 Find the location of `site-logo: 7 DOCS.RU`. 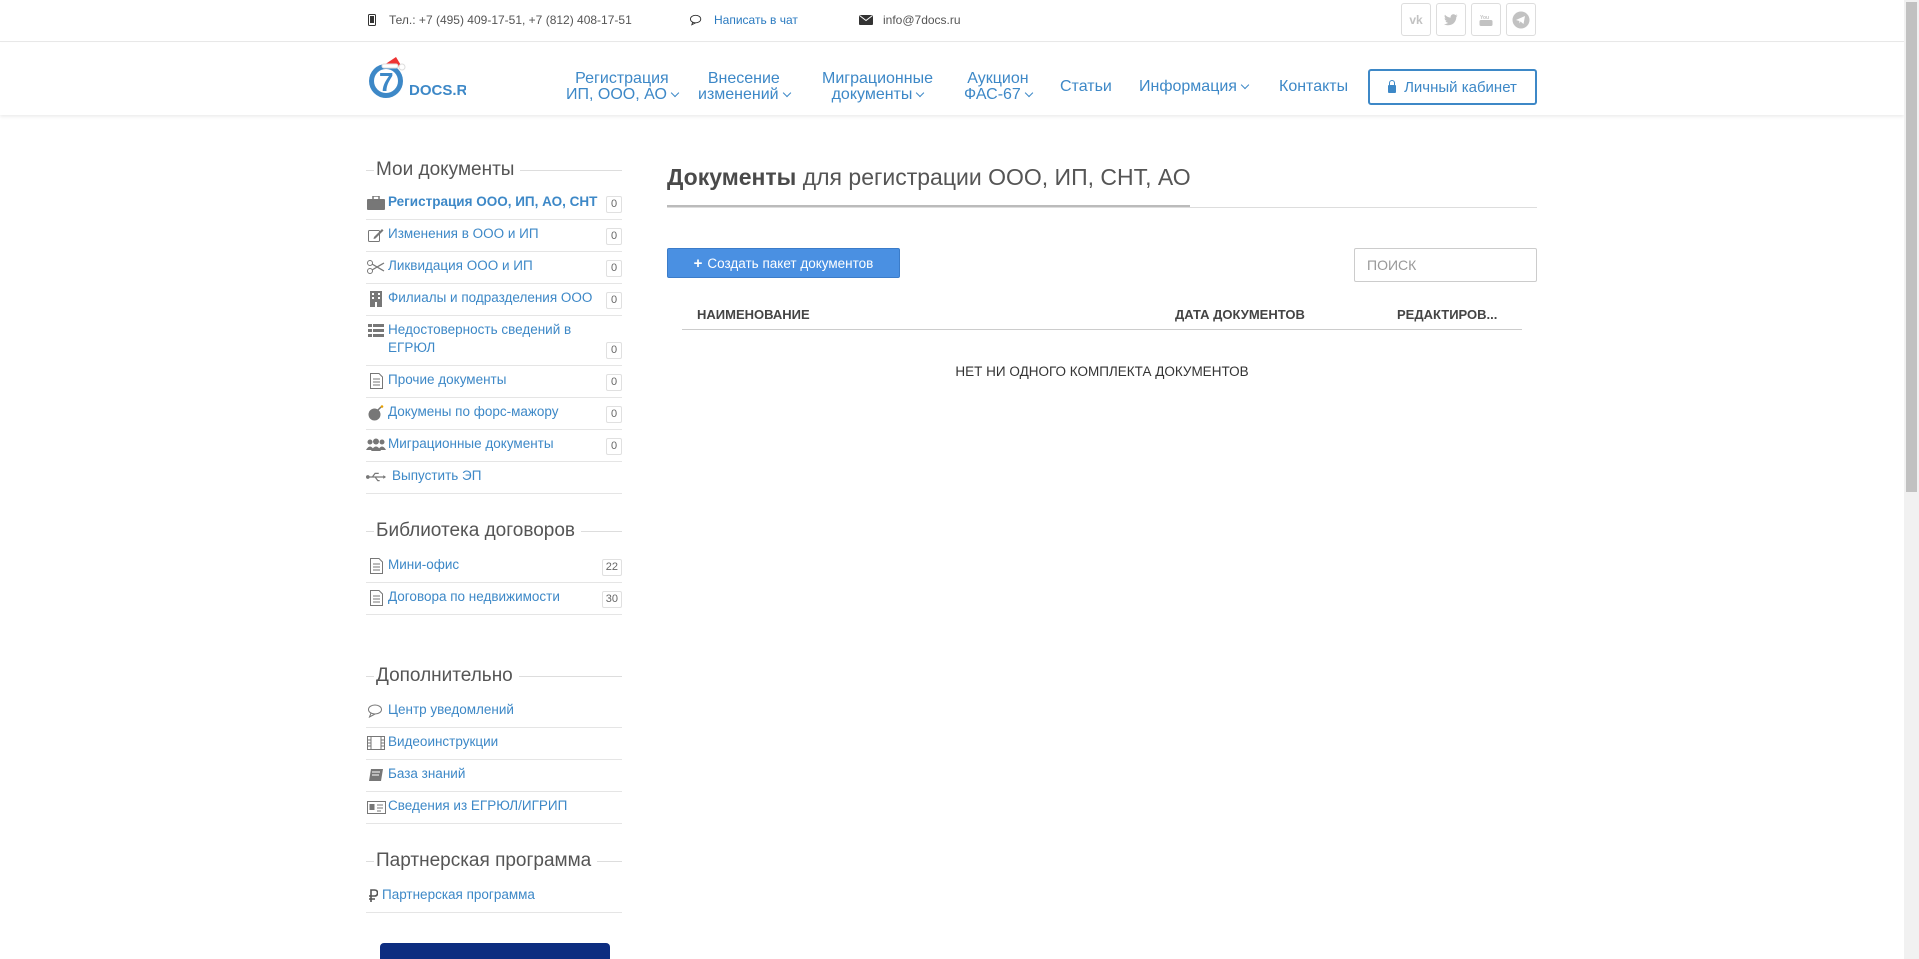

site-logo: 7 DOCS.RU is located at coordinates (422, 79).